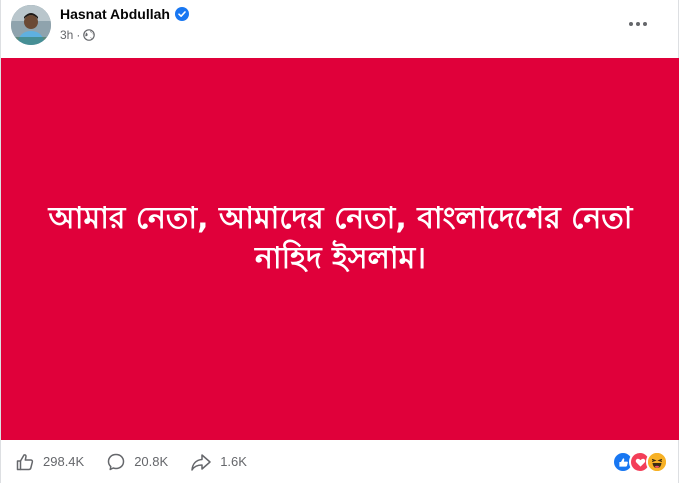 This screenshot has width=679, height=483. I want to click on like-count: 298.4K, so click(63, 461).